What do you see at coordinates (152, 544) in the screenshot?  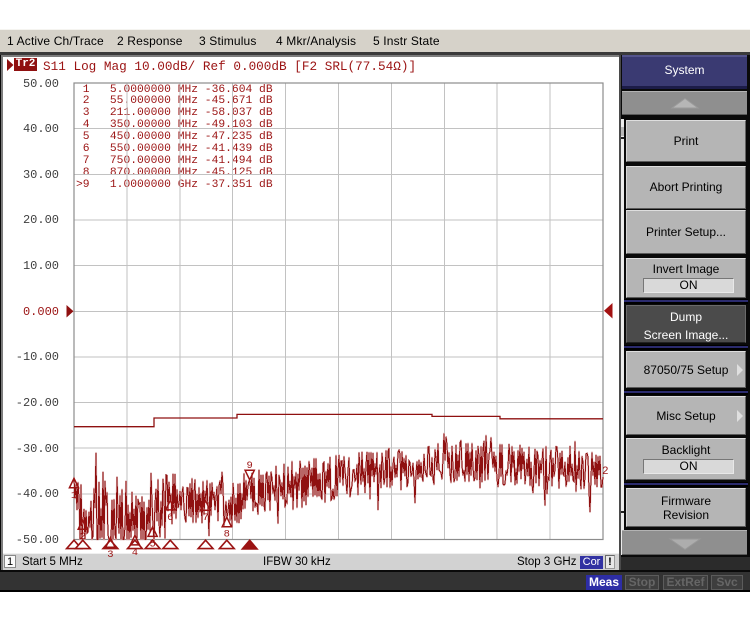 I see `svg-text: 5` at bounding box center [152, 544].